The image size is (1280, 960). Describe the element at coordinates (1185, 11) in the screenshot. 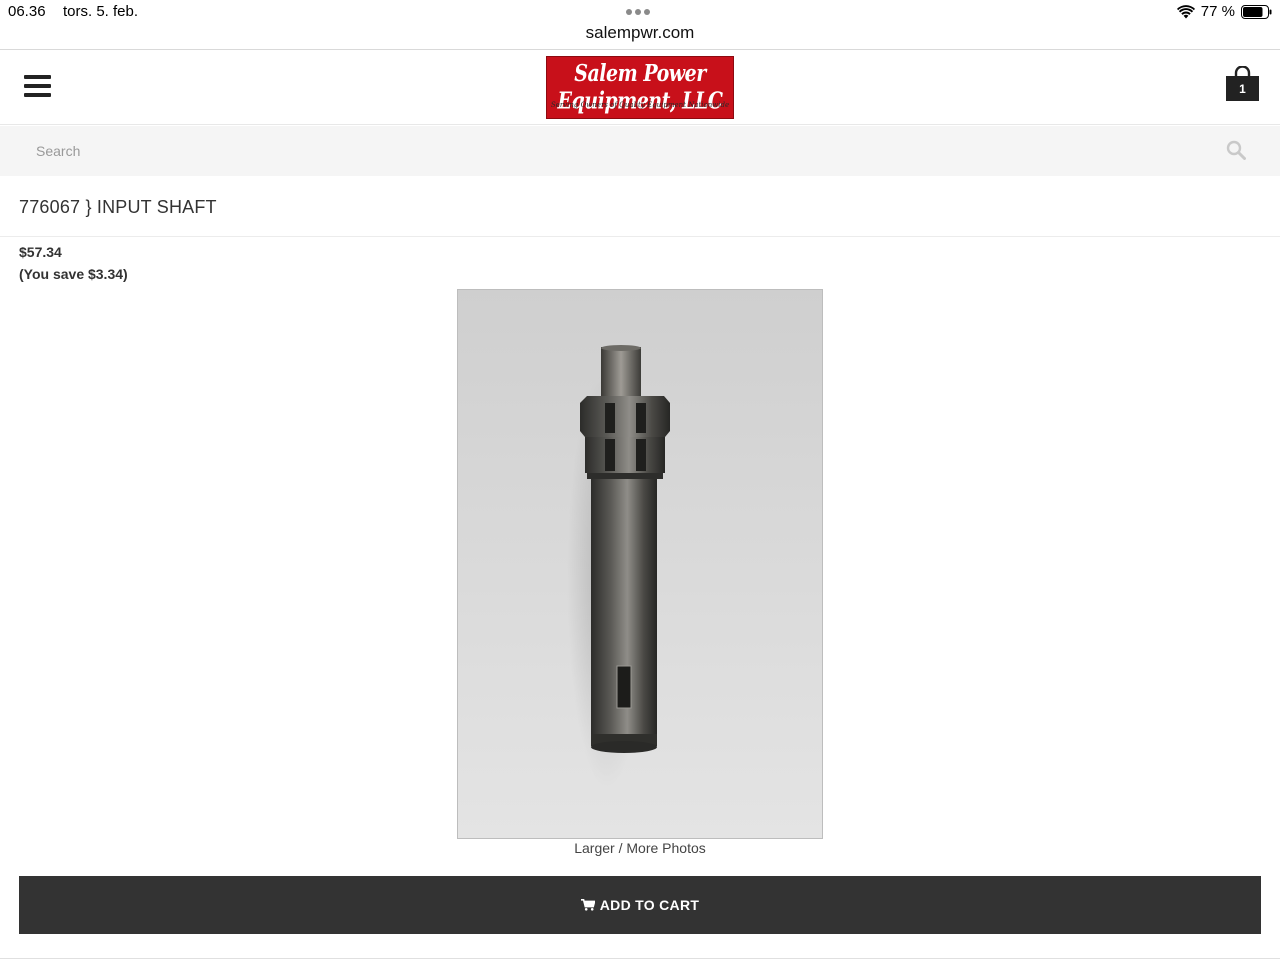

I see `wifi-icon` at that location.